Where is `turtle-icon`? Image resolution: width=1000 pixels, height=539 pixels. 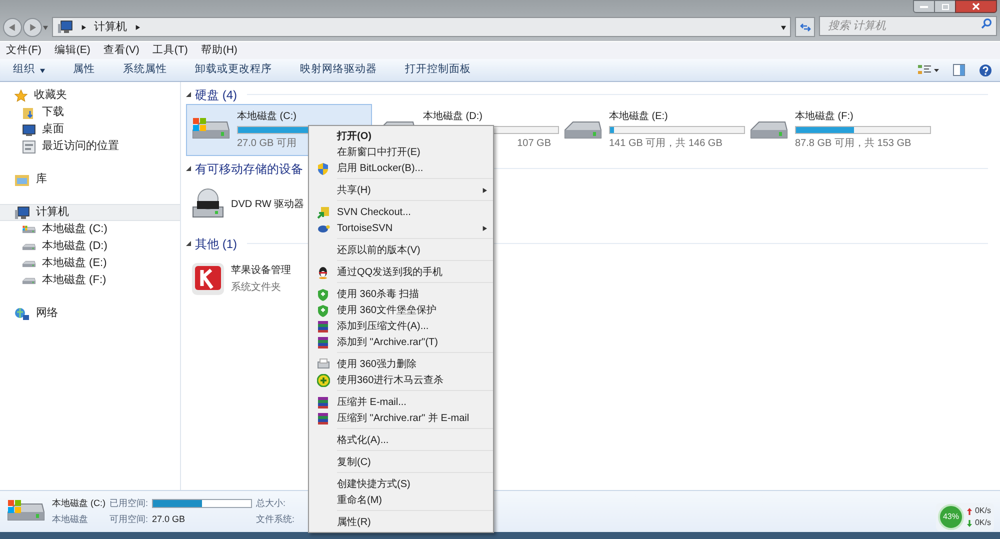
turtle-icon is located at coordinates (323, 228).